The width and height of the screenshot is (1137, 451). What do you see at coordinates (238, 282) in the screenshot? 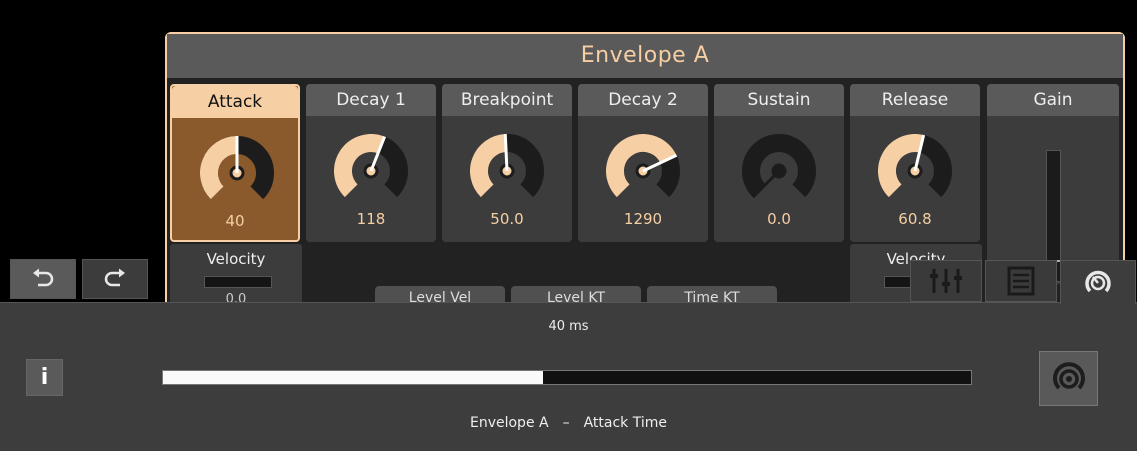
I see `velocity-left-bar` at bounding box center [238, 282].